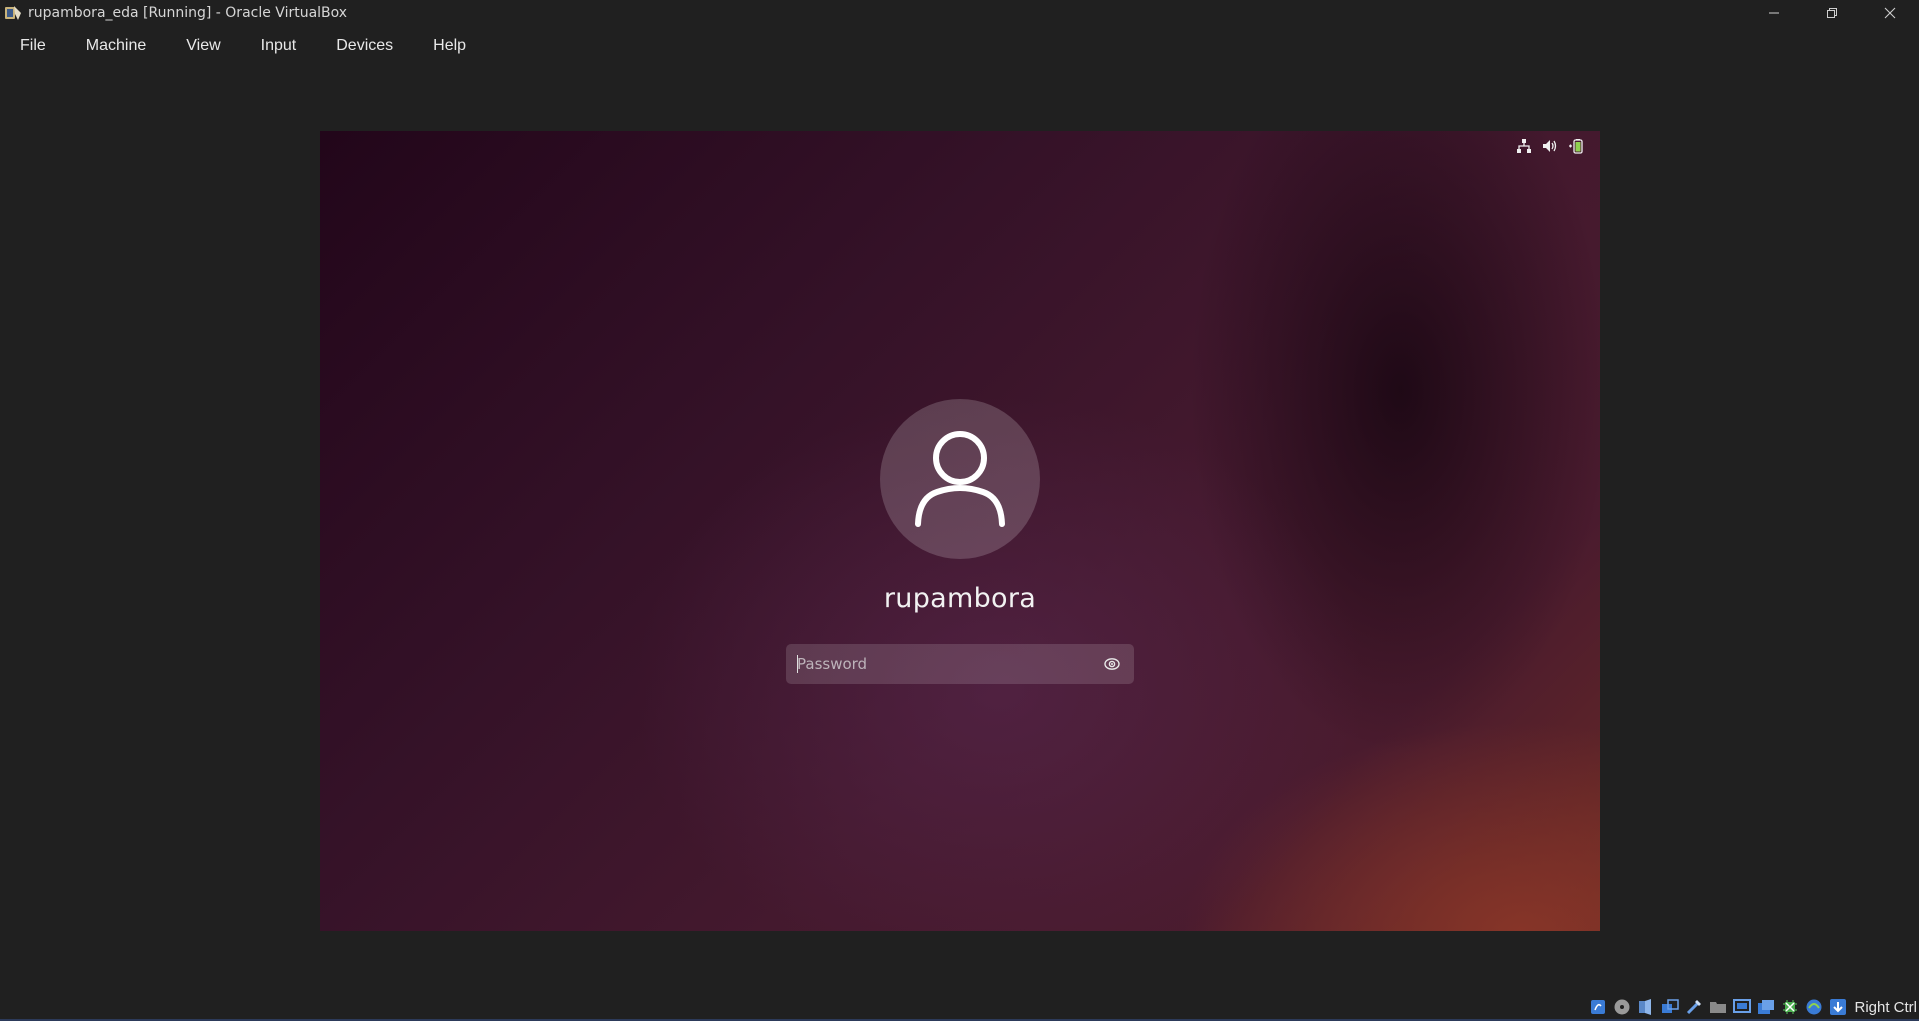 Image resolution: width=1919 pixels, height=1021 pixels. Describe the element at coordinates (1598, 1007) in the screenshot. I see `hard-disk-icon` at that location.